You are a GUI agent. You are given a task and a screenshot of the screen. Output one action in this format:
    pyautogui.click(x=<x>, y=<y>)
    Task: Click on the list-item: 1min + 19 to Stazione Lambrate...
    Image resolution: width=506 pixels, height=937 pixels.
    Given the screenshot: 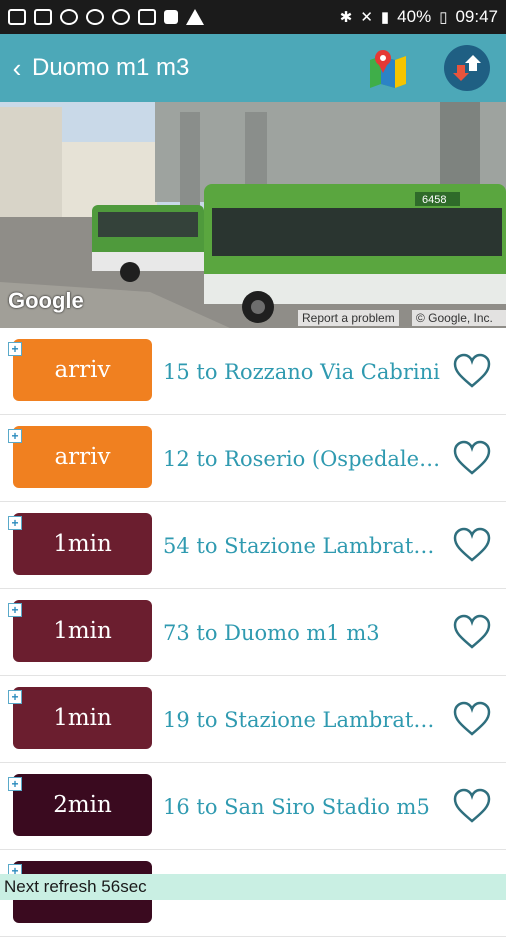 What is the action you would take?
    pyautogui.click(x=253, y=719)
    